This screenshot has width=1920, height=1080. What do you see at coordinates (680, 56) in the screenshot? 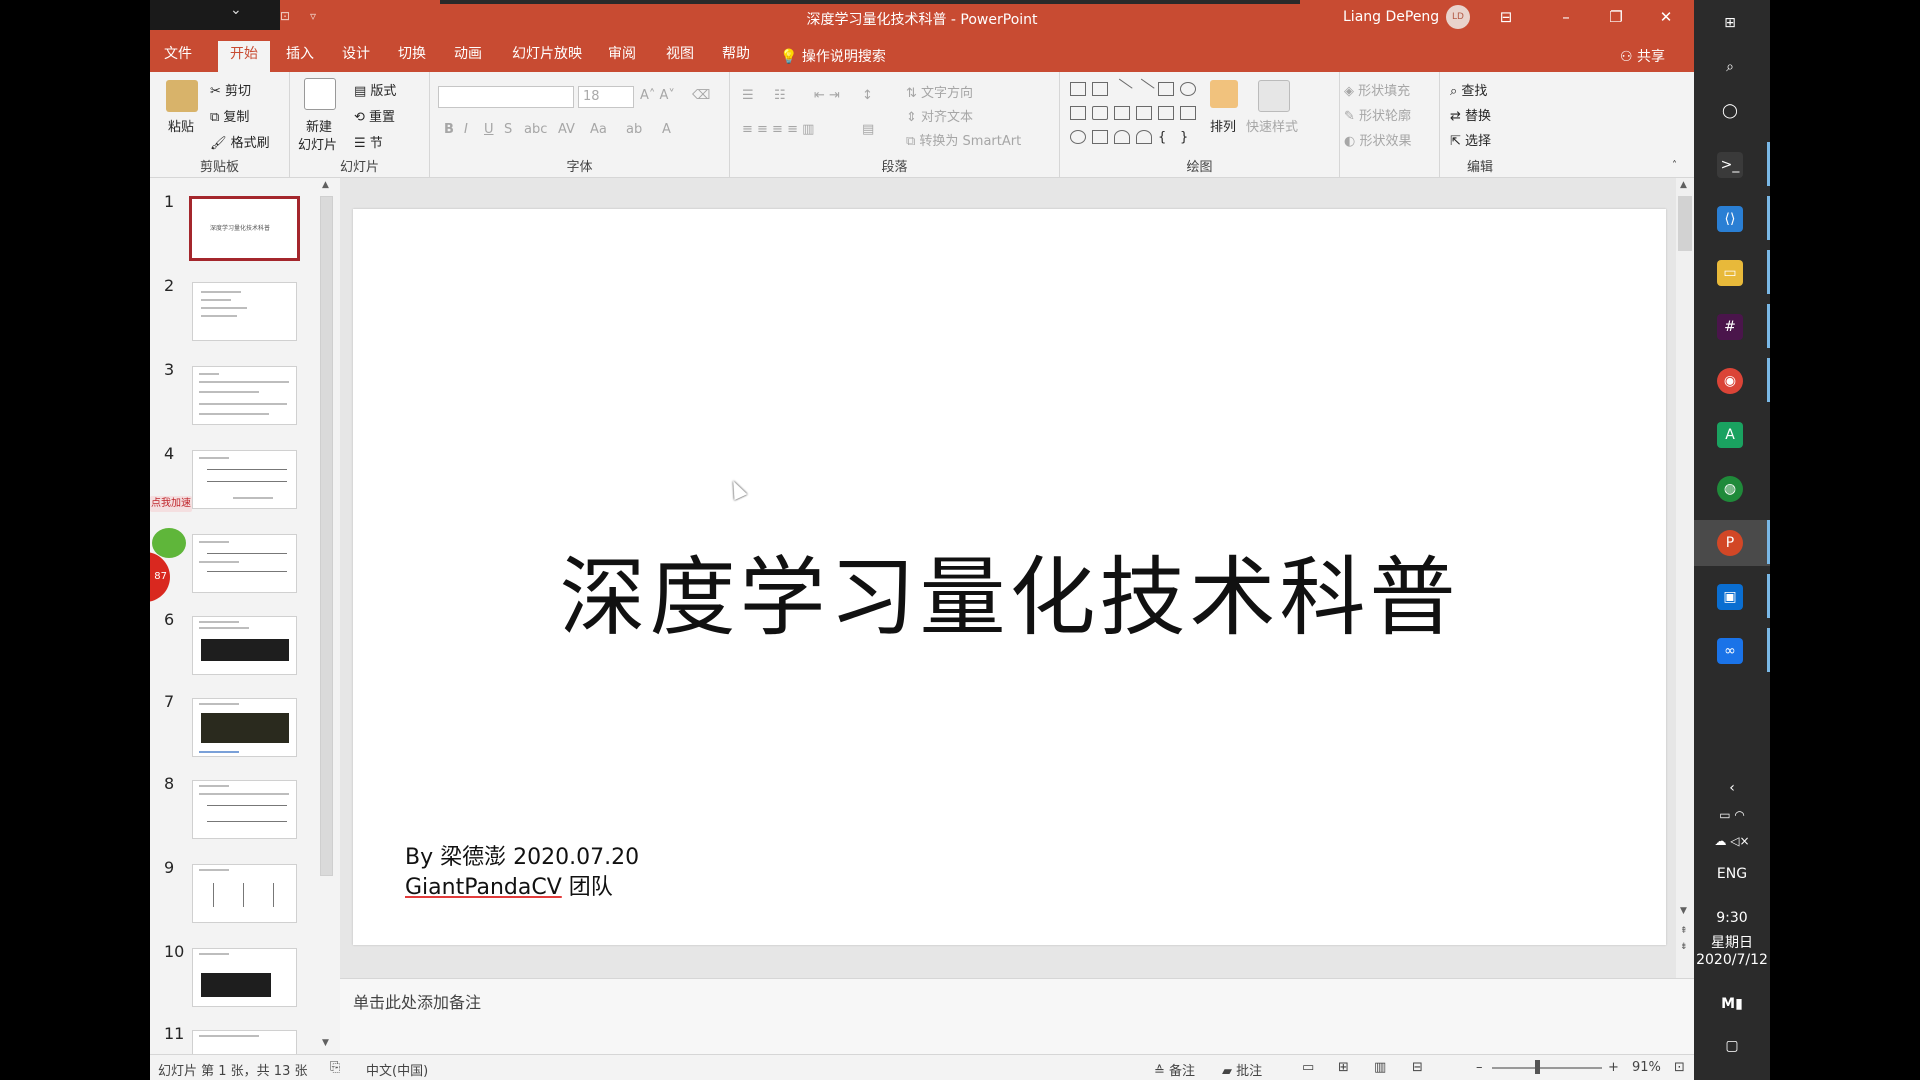
I see `tab-view: 视图` at bounding box center [680, 56].